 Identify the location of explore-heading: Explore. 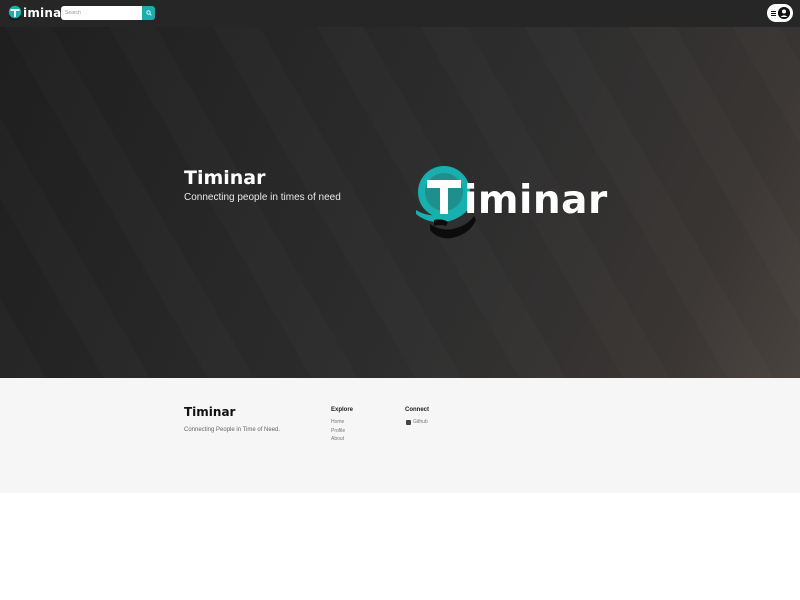
(342, 410).